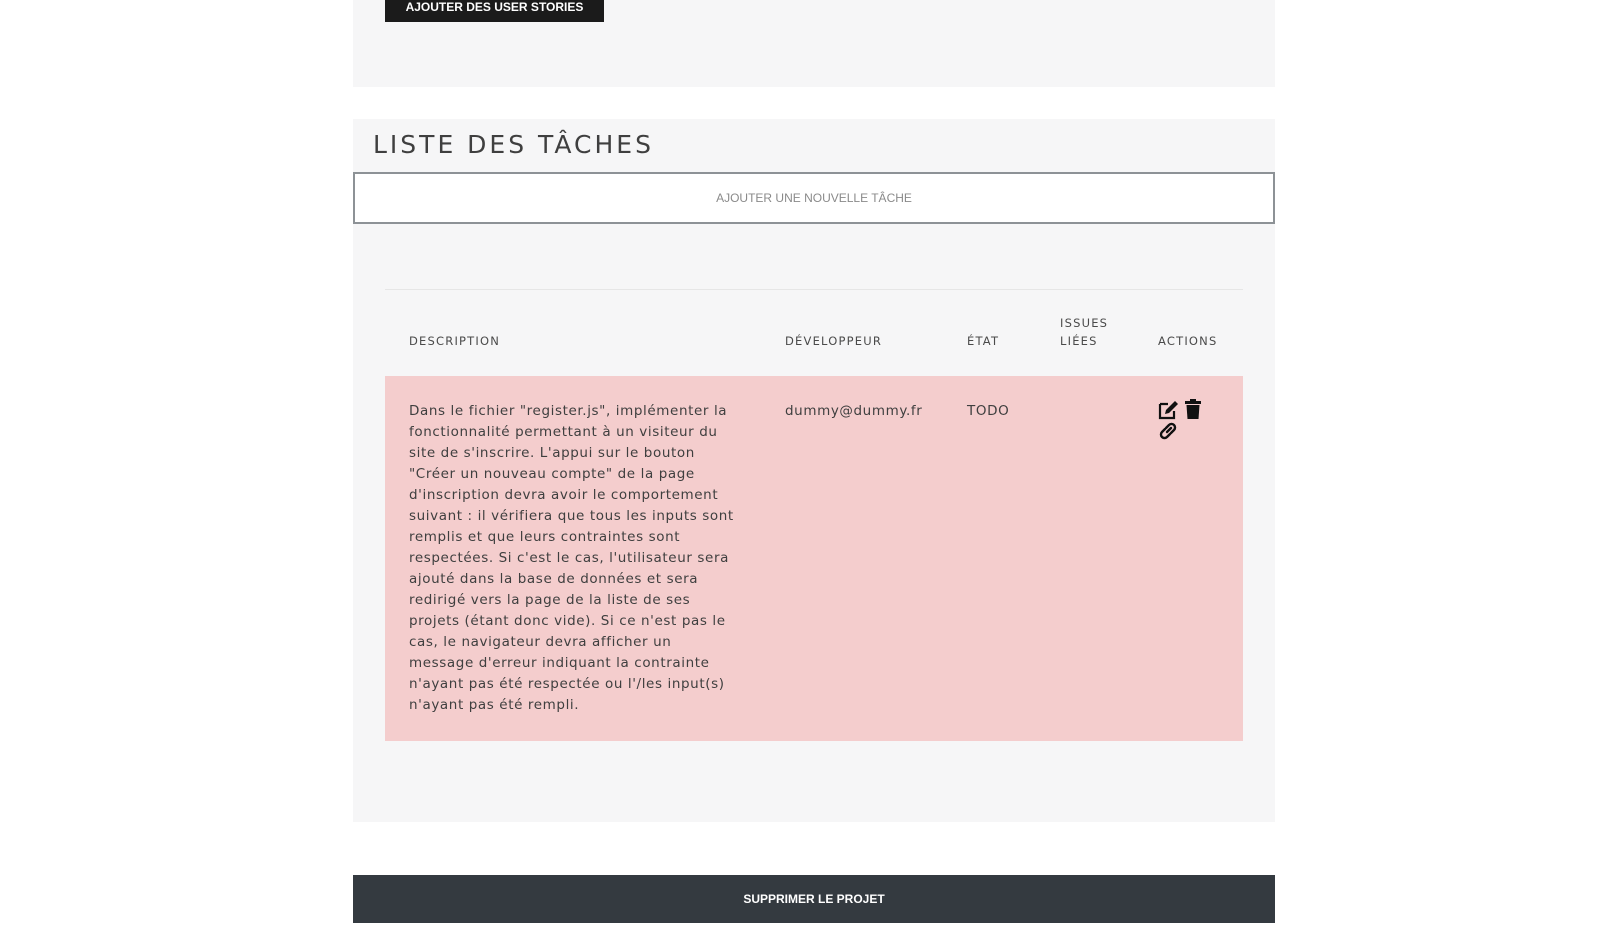  I want to click on task-developer: dummy@dummy.fr, so click(854, 411).